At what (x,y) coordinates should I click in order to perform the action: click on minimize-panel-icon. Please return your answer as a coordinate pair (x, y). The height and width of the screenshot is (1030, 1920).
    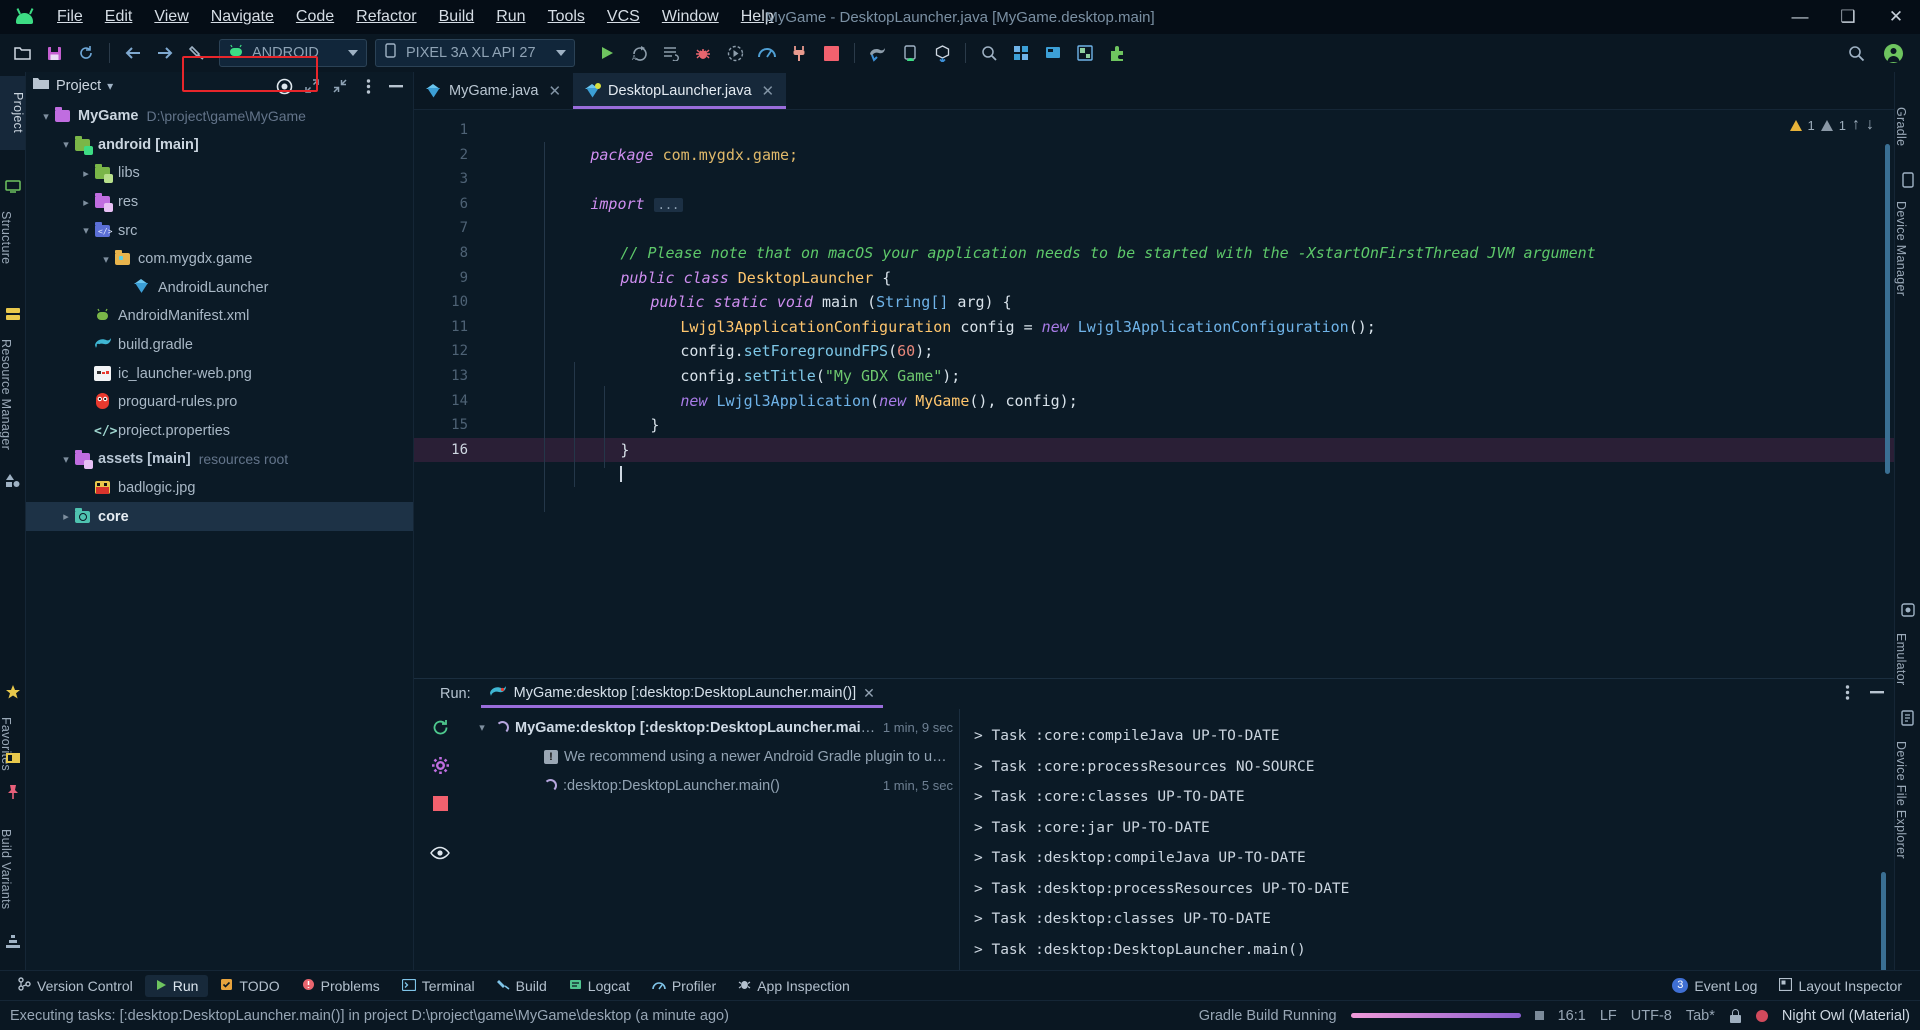
    Looking at the image, I should click on (1877, 692).